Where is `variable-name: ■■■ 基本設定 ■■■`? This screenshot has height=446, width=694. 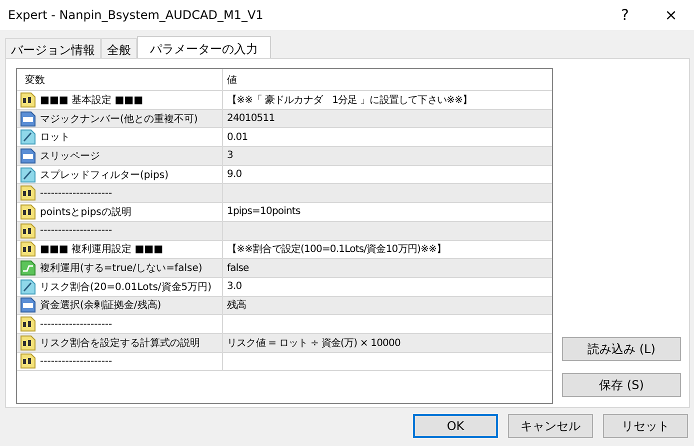 variable-name: ■■■ 基本設定 ■■■ is located at coordinates (92, 100).